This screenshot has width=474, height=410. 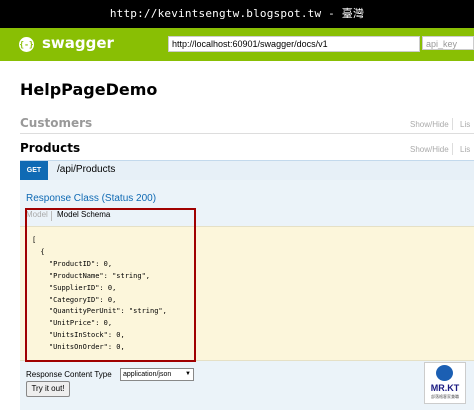 What do you see at coordinates (26, 44) in the screenshot?
I see `swagger-logo-icon: {-}` at bounding box center [26, 44].